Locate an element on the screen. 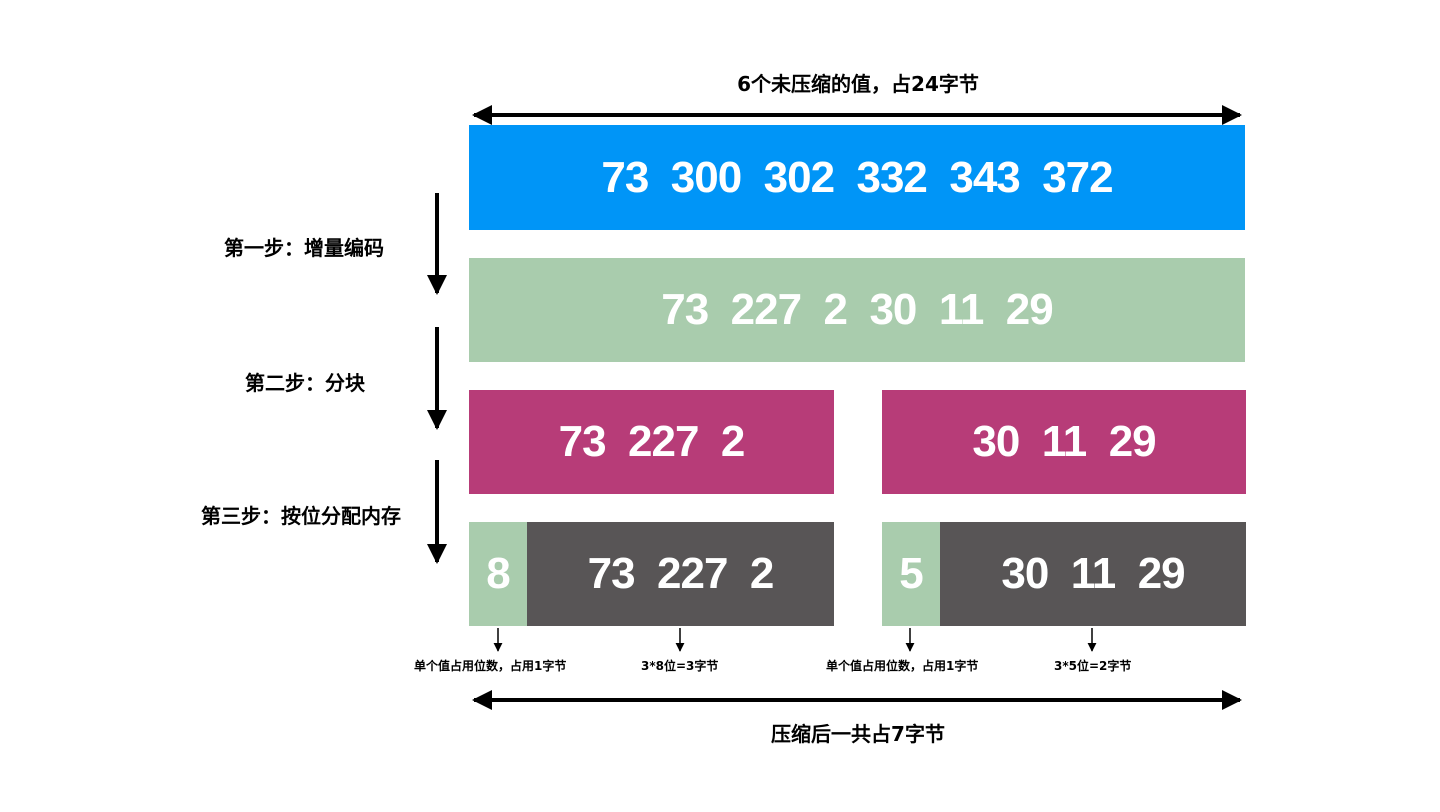 The image size is (1440, 812). packed-right-bitwidth-value: 5 is located at coordinates (911, 573).